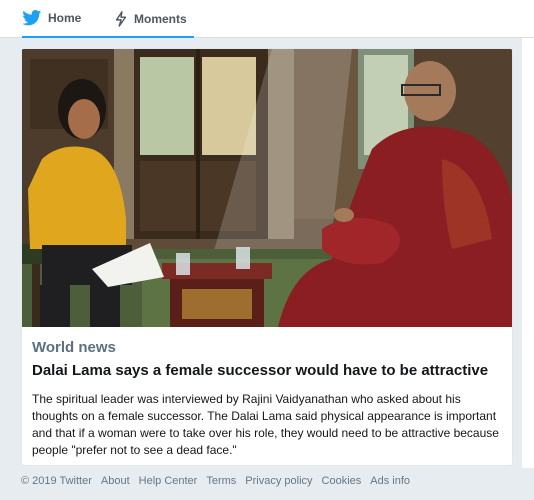 The height and width of the screenshot is (500, 534). Describe the element at coordinates (168, 481) in the screenshot. I see `footer-link-help-center: Help Center` at that location.